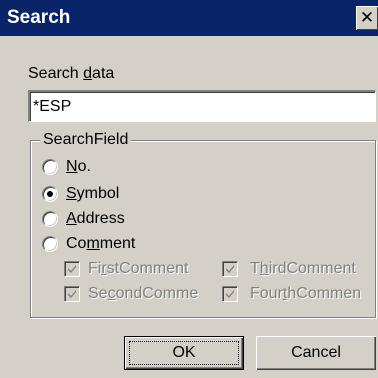 Image resolution: width=378 pixels, height=378 pixels. I want to click on radio-address-label: Address, so click(95, 219).